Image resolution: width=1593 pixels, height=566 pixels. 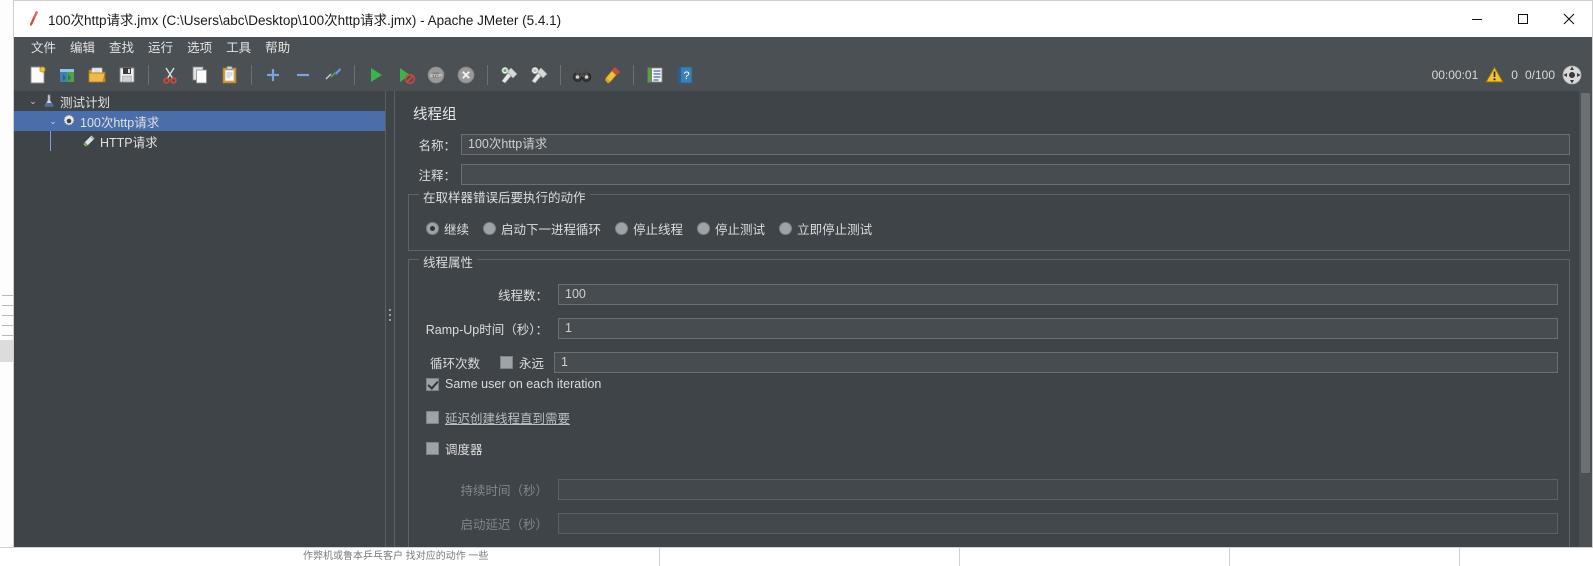 What do you see at coordinates (199, 48) in the screenshot?
I see `menu-options: 选项` at bounding box center [199, 48].